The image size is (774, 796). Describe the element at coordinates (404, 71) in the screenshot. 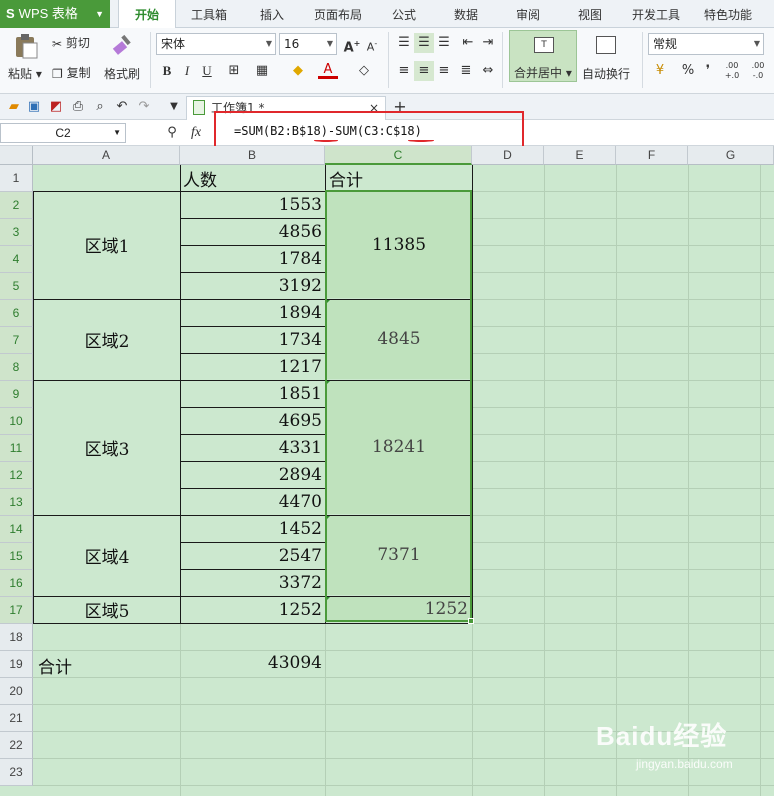

I see `align-left-icon: ≡` at that location.